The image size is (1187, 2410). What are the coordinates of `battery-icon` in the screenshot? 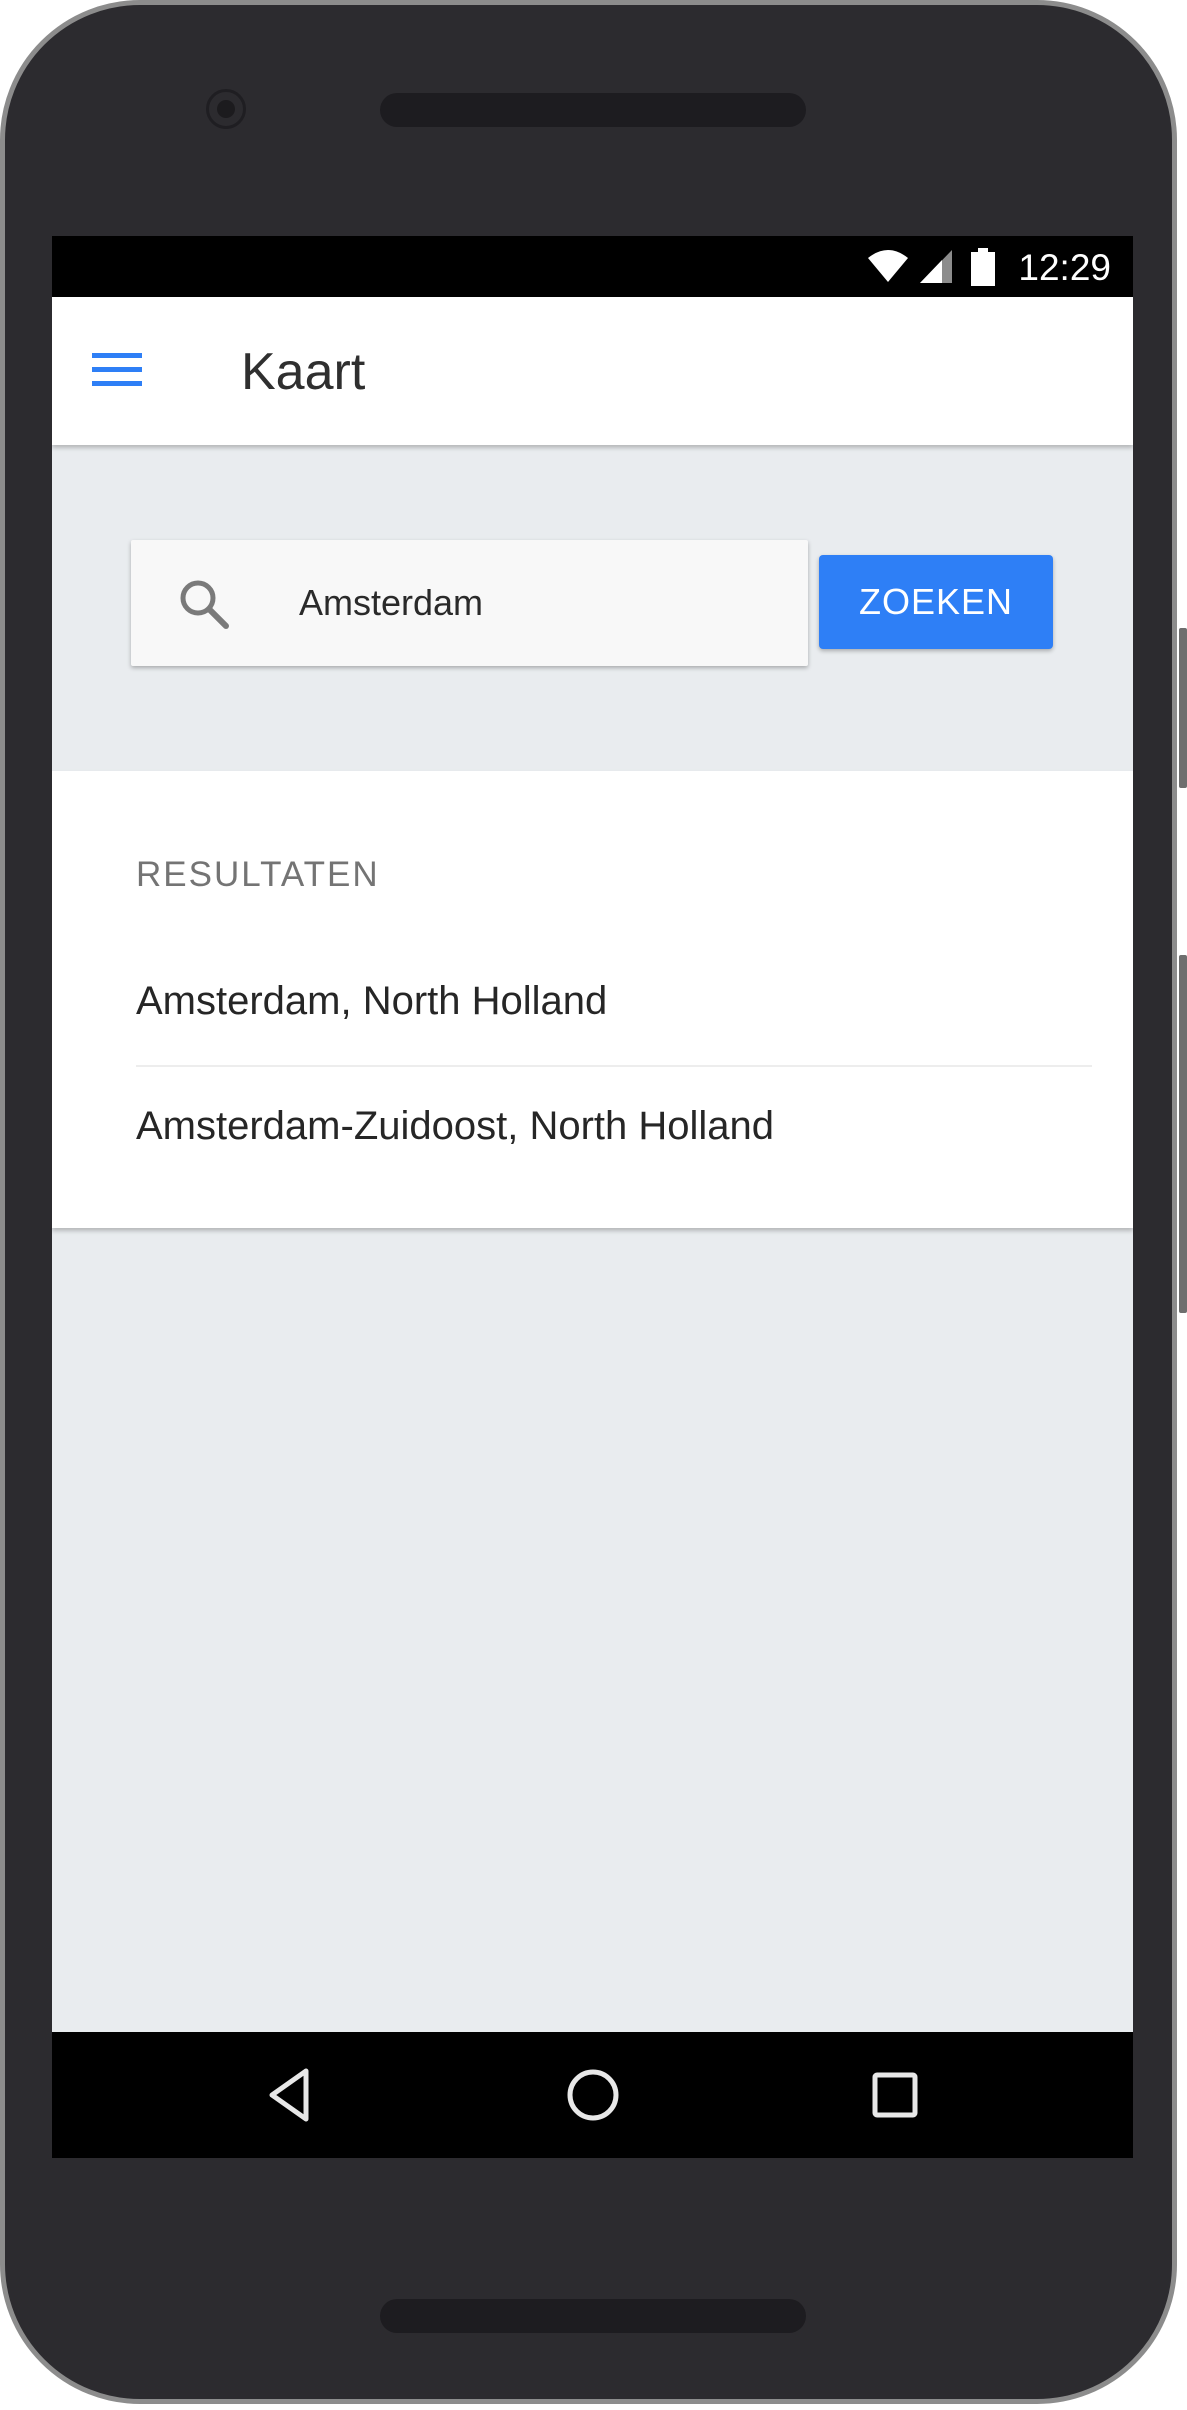 It's located at (983, 267).